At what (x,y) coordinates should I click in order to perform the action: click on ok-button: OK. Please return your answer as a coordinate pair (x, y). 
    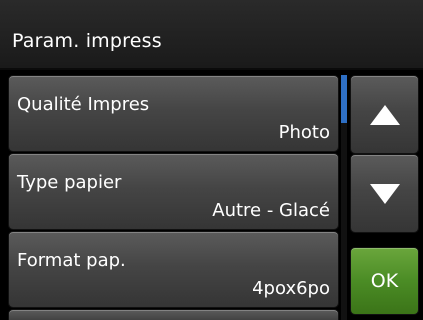
    Looking at the image, I should click on (384, 281).